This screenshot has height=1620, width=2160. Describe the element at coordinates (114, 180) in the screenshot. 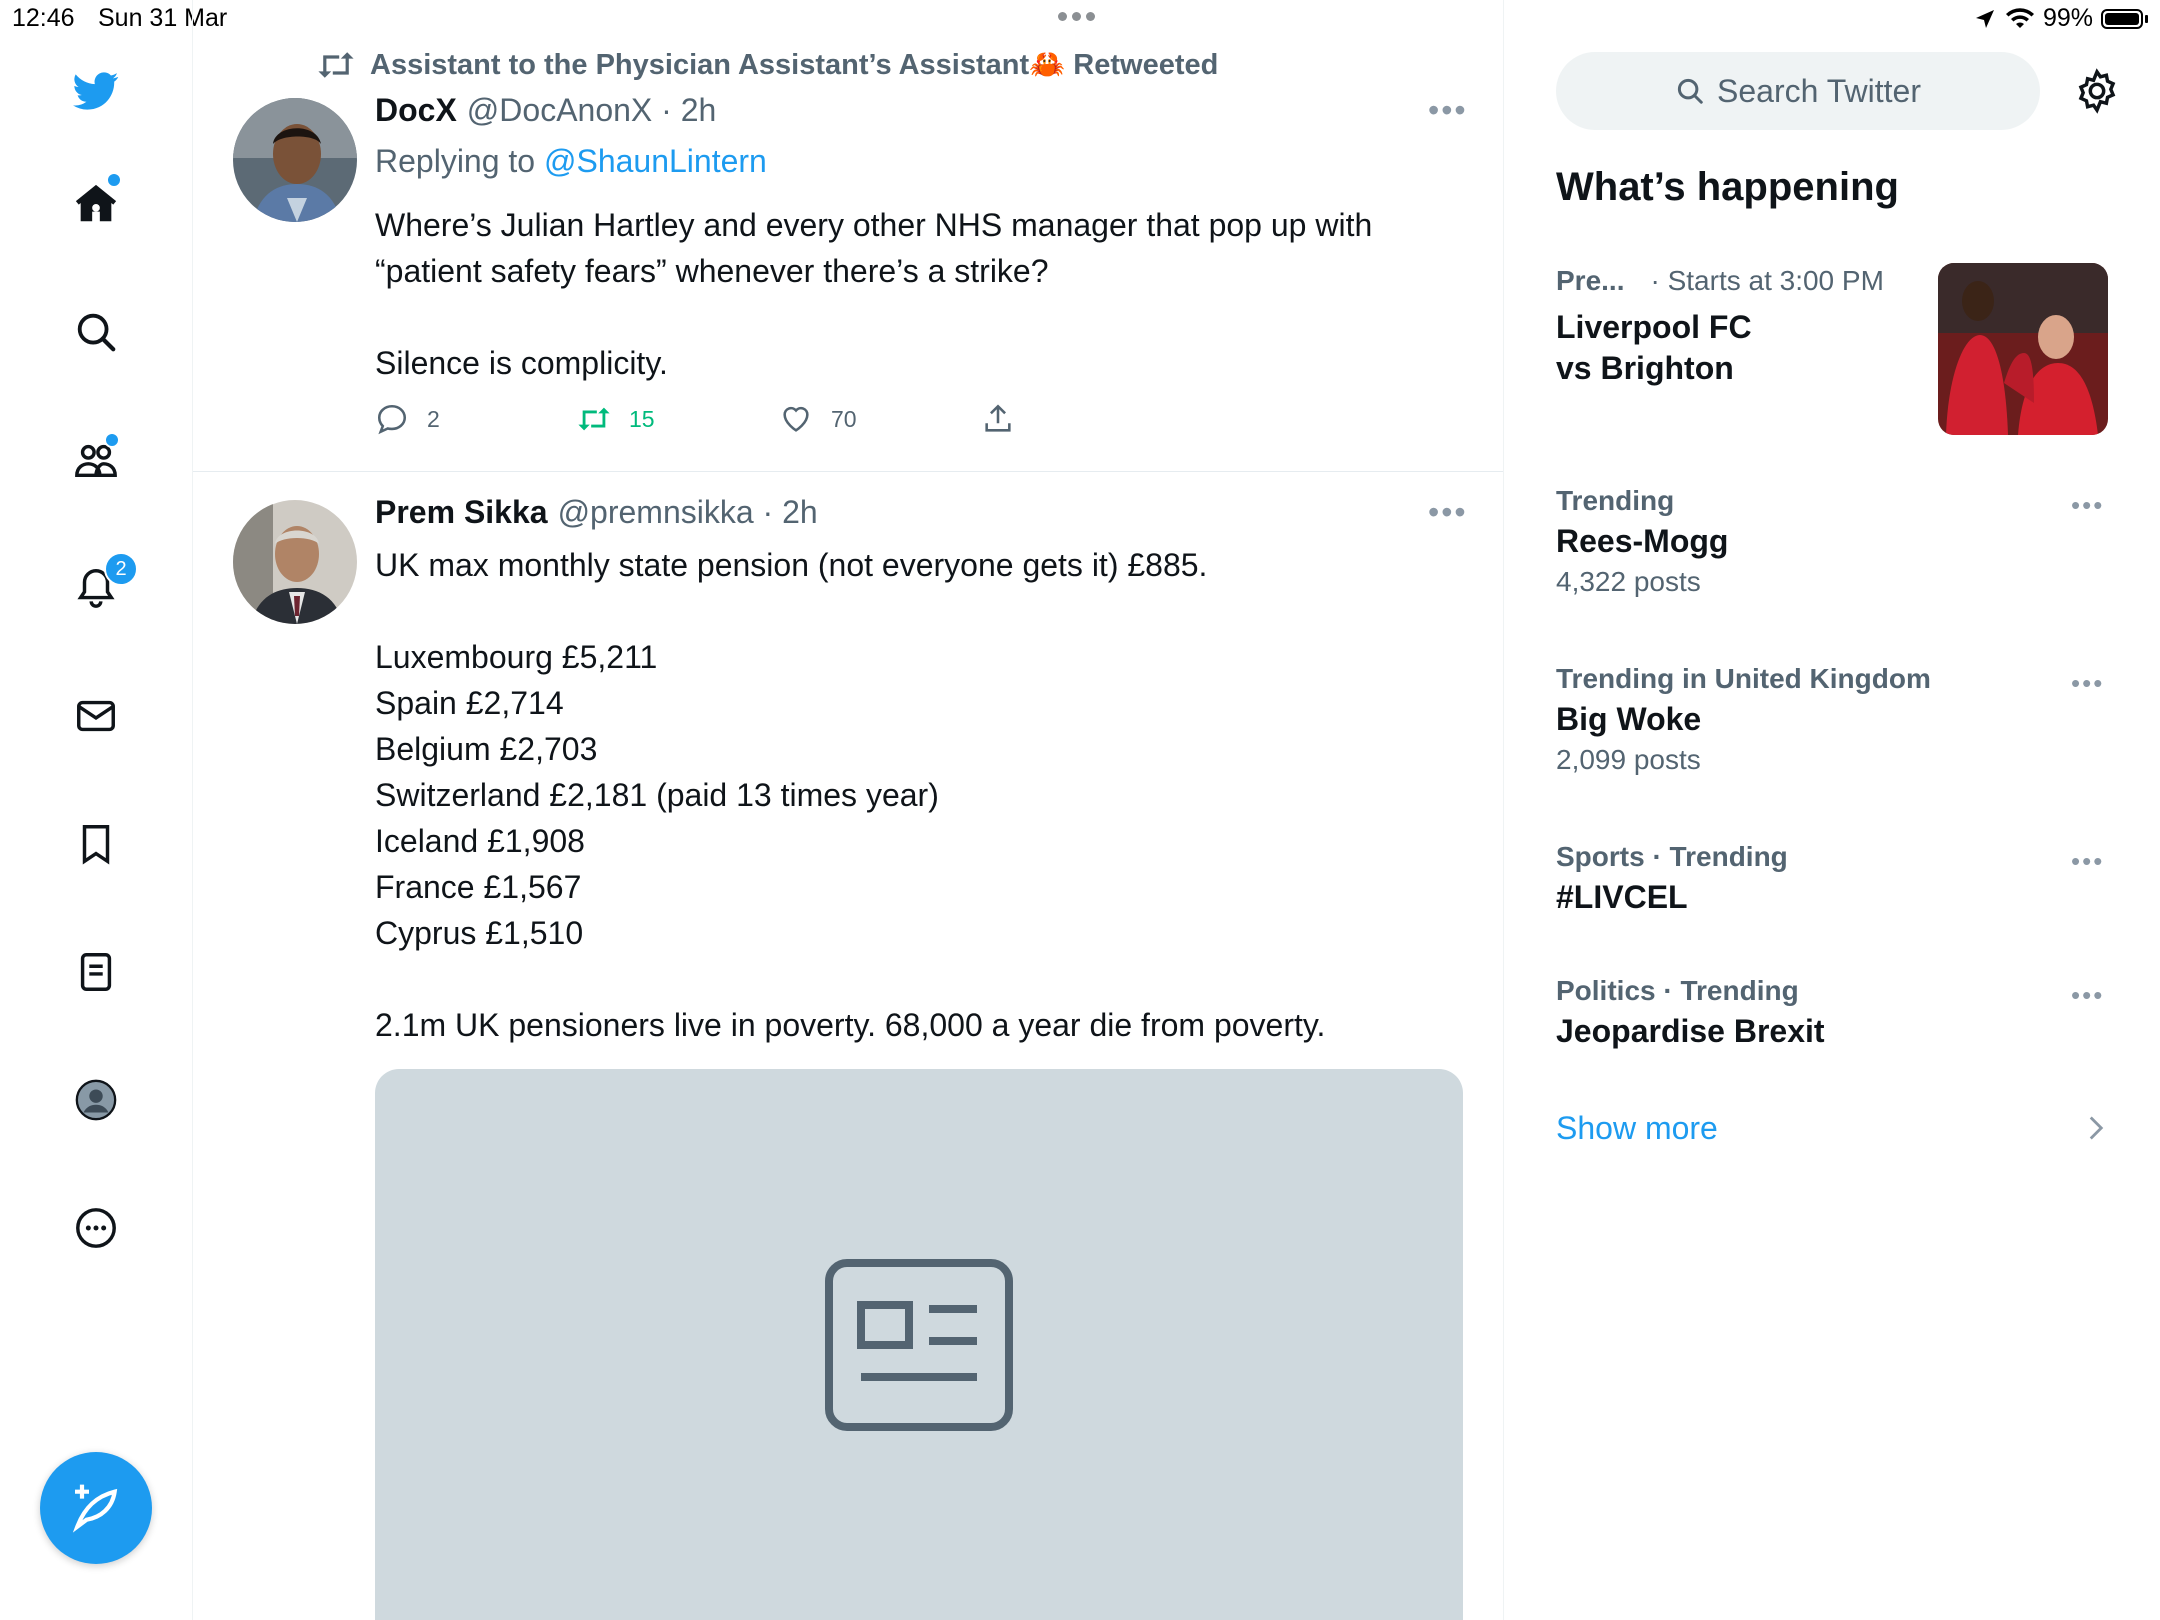

I see `home-unread-dot` at that location.